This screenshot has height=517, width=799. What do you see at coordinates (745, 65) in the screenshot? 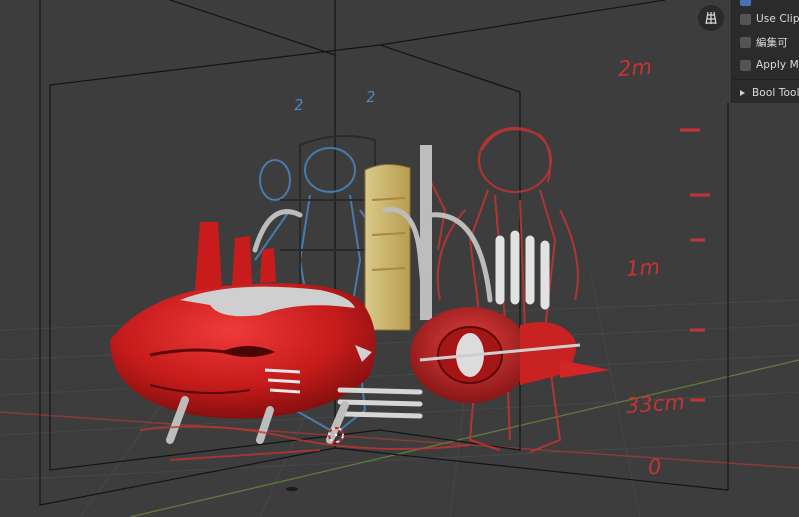
I see `apply-mirror-checkbox` at bounding box center [745, 65].